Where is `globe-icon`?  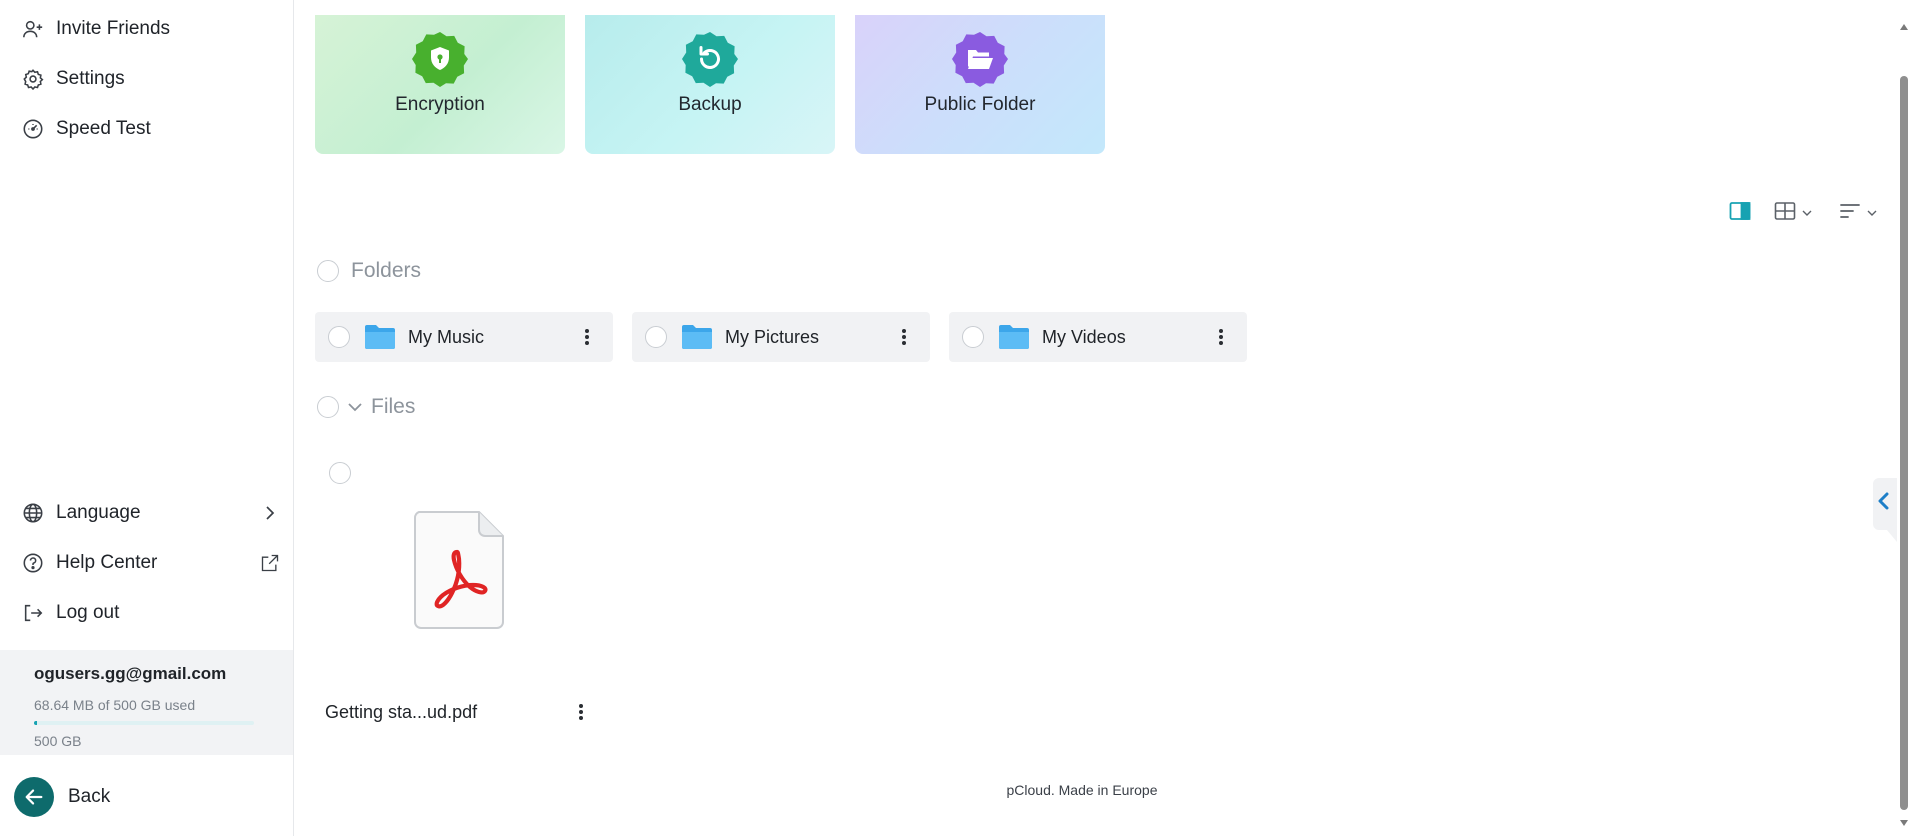 globe-icon is located at coordinates (33, 513).